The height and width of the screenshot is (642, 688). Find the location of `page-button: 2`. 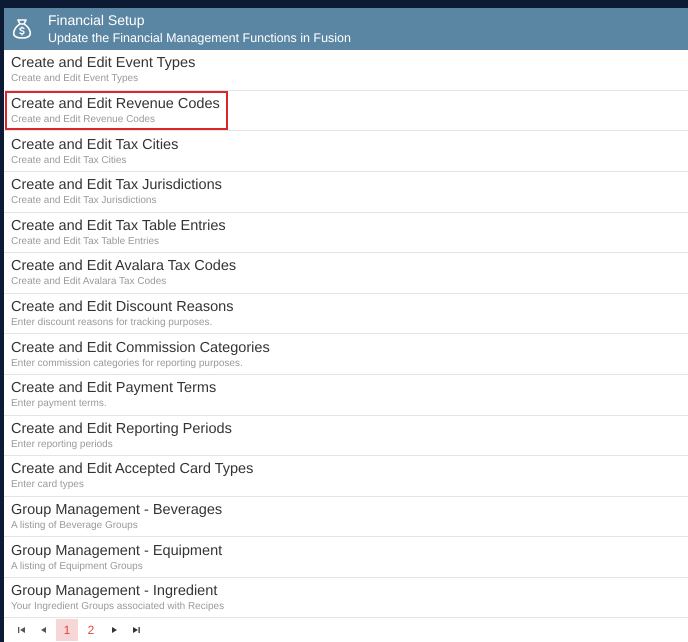

page-button: 2 is located at coordinates (91, 630).